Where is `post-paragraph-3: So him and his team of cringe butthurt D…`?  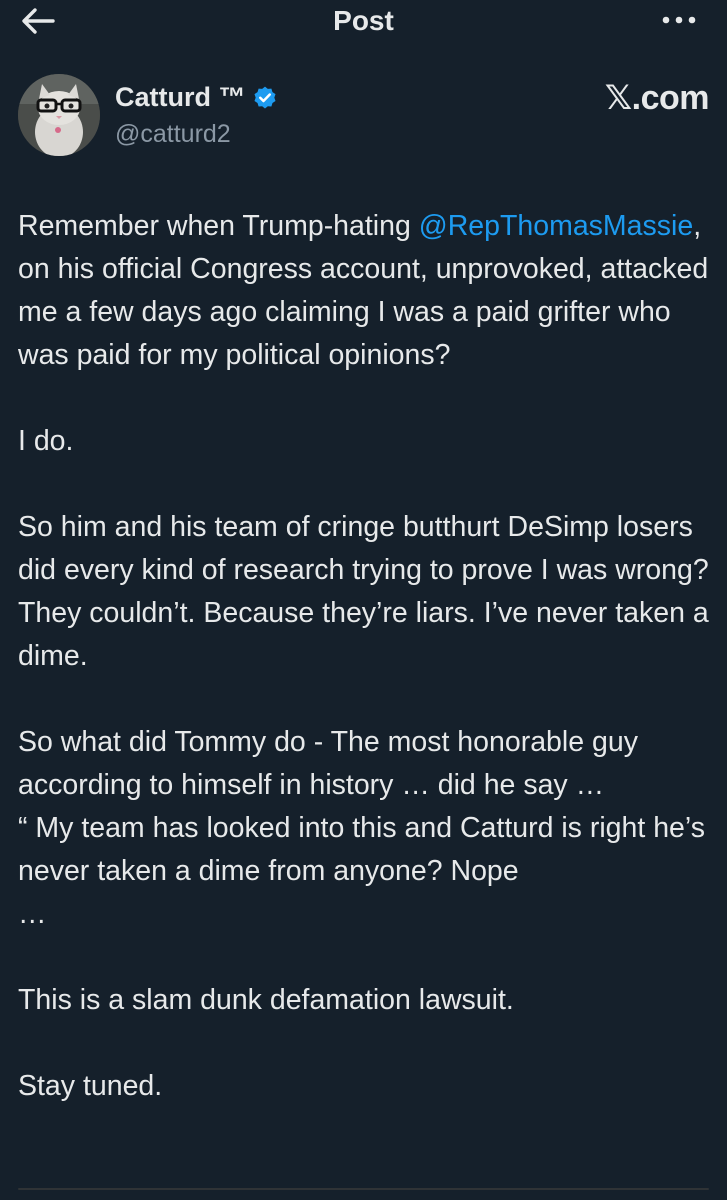
post-paragraph-3: So him and his team of cringe butthurt D… is located at coordinates (363, 591).